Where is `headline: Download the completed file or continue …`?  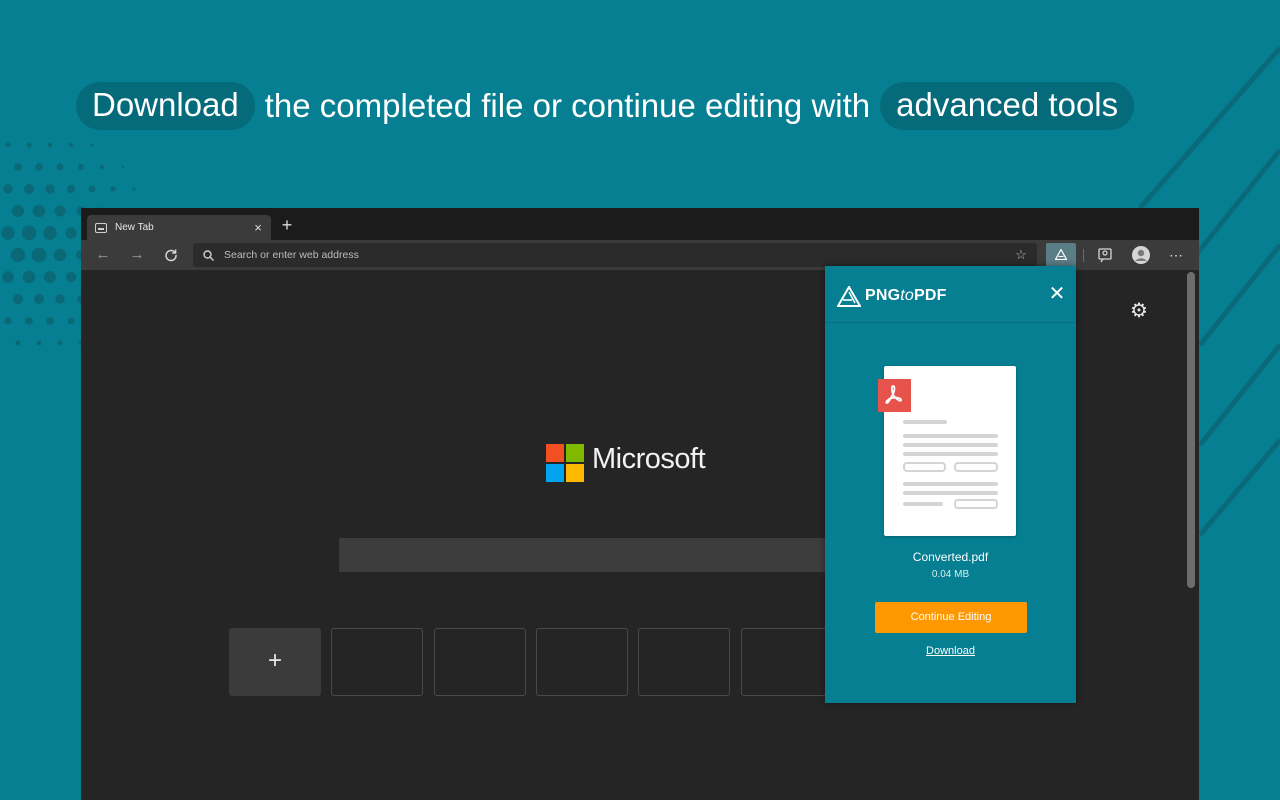
headline: Download the completed file or continue … is located at coordinates (605, 106).